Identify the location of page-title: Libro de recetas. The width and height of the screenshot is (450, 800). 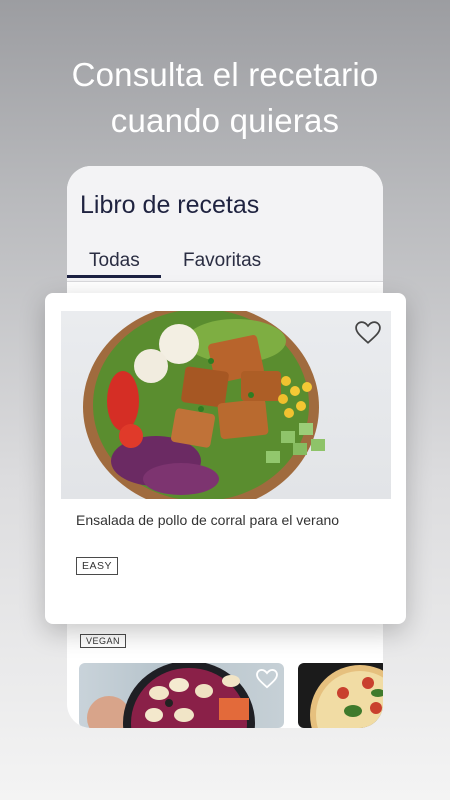
(170, 205).